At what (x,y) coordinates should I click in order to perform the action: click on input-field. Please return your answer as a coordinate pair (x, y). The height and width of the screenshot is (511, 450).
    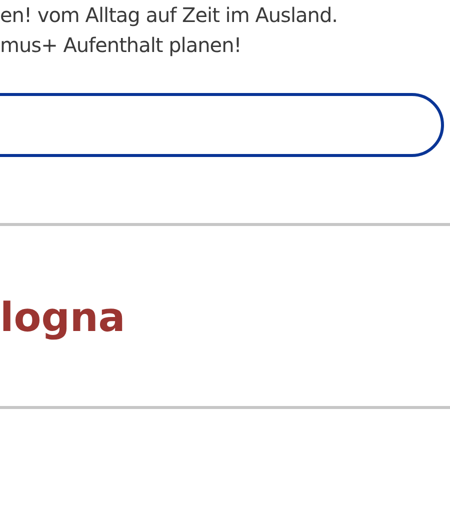
    Looking at the image, I should click on (222, 125).